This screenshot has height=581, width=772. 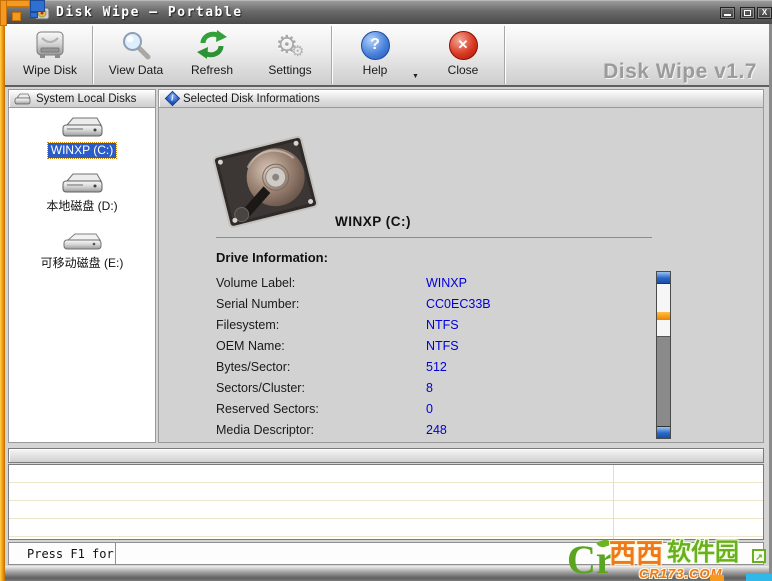 What do you see at coordinates (136, 45) in the screenshot?
I see `magnifier-icon` at bounding box center [136, 45].